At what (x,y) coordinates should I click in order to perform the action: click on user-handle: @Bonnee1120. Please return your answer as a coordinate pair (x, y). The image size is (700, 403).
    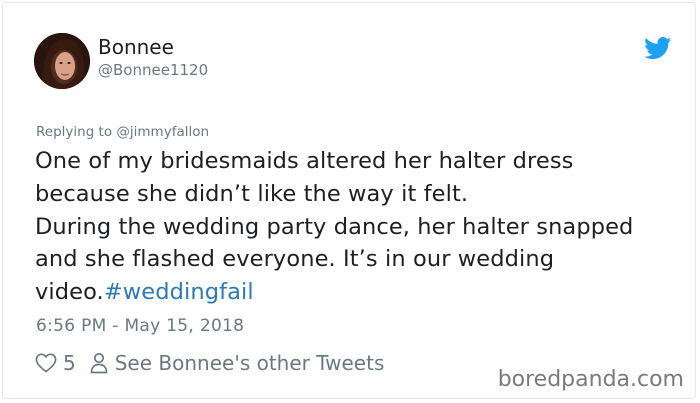
    Looking at the image, I should click on (153, 70).